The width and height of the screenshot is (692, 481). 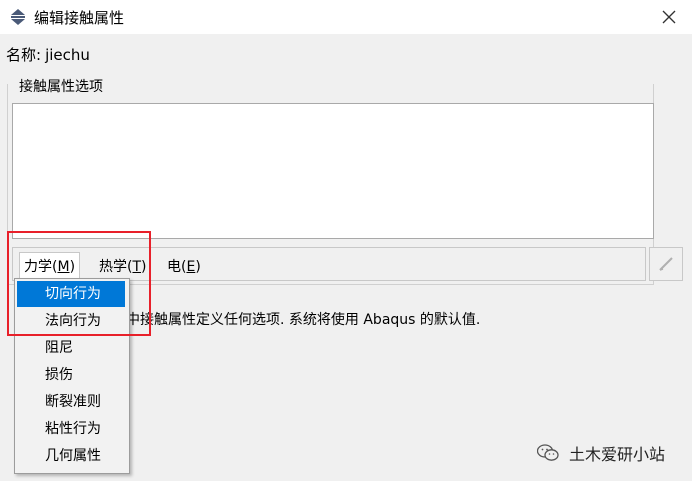 What do you see at coordinates (71, 348) in the screenshot?
I see `dd-damping: 阻尼` at bounding box center [71, 348].